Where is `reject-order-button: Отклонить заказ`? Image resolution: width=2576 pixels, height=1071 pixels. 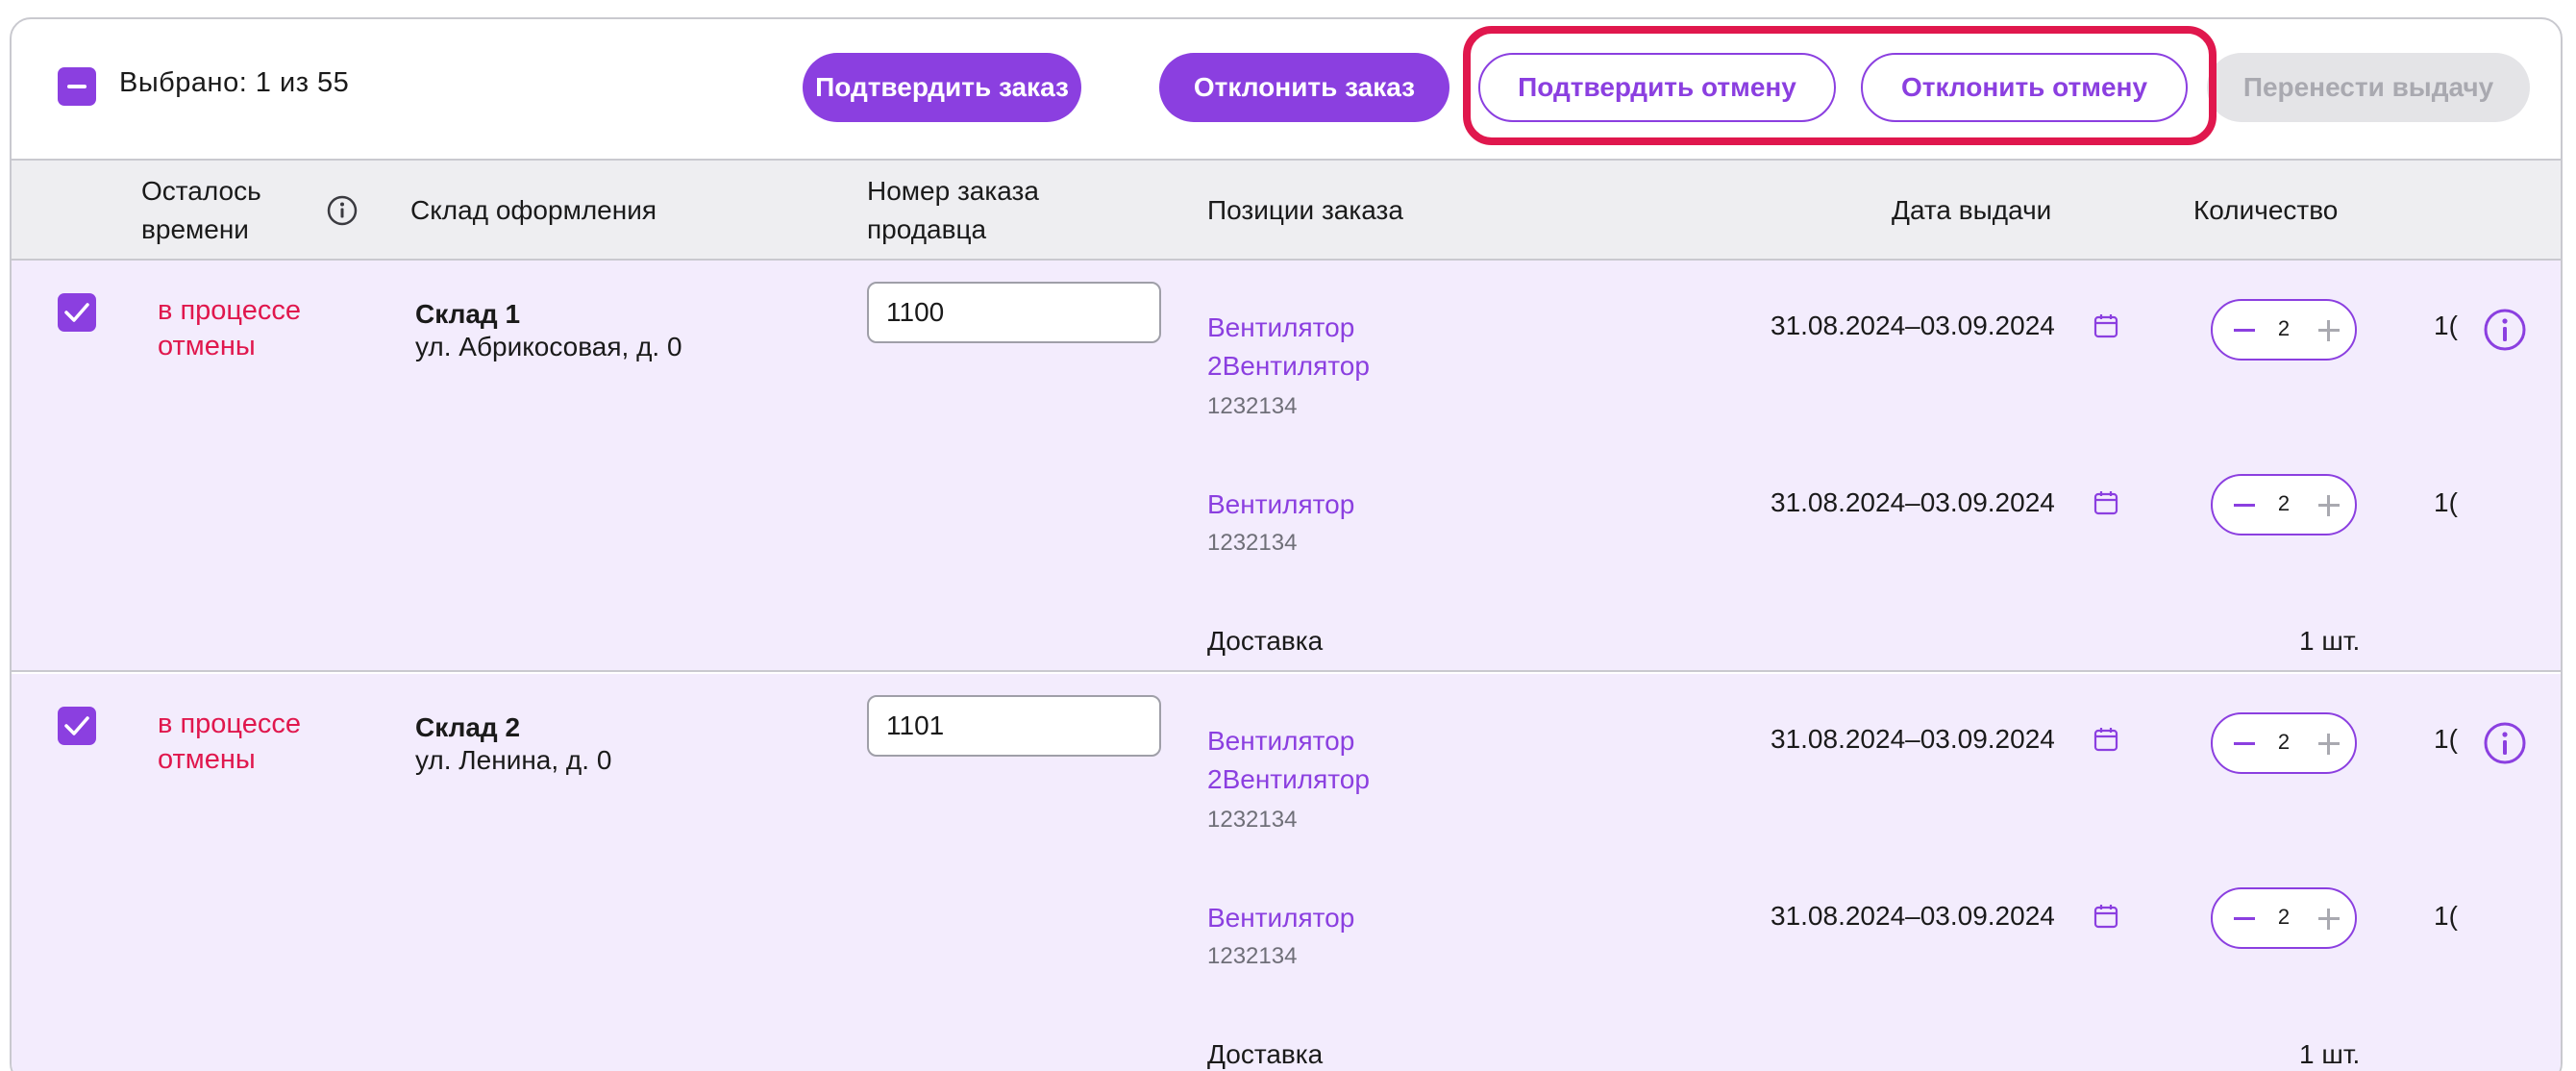 reject-order-button: Отклонить заказ is located at coordinates (1304, 87).